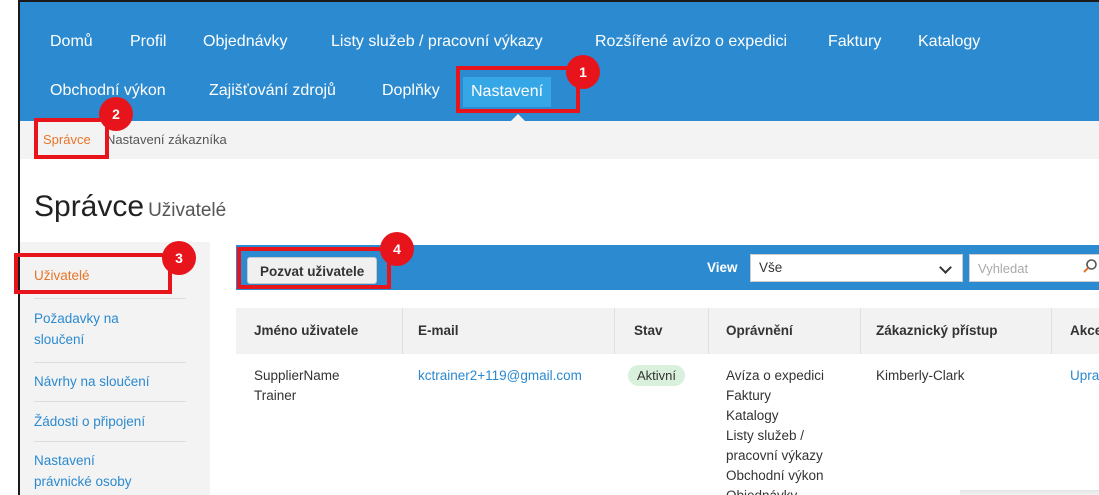 This screenshot has width=1099, height=495. What do you see at coordinates (518, 117) in the screenshot?
I see `active-nav-caret` at bounding box center [518, 117].